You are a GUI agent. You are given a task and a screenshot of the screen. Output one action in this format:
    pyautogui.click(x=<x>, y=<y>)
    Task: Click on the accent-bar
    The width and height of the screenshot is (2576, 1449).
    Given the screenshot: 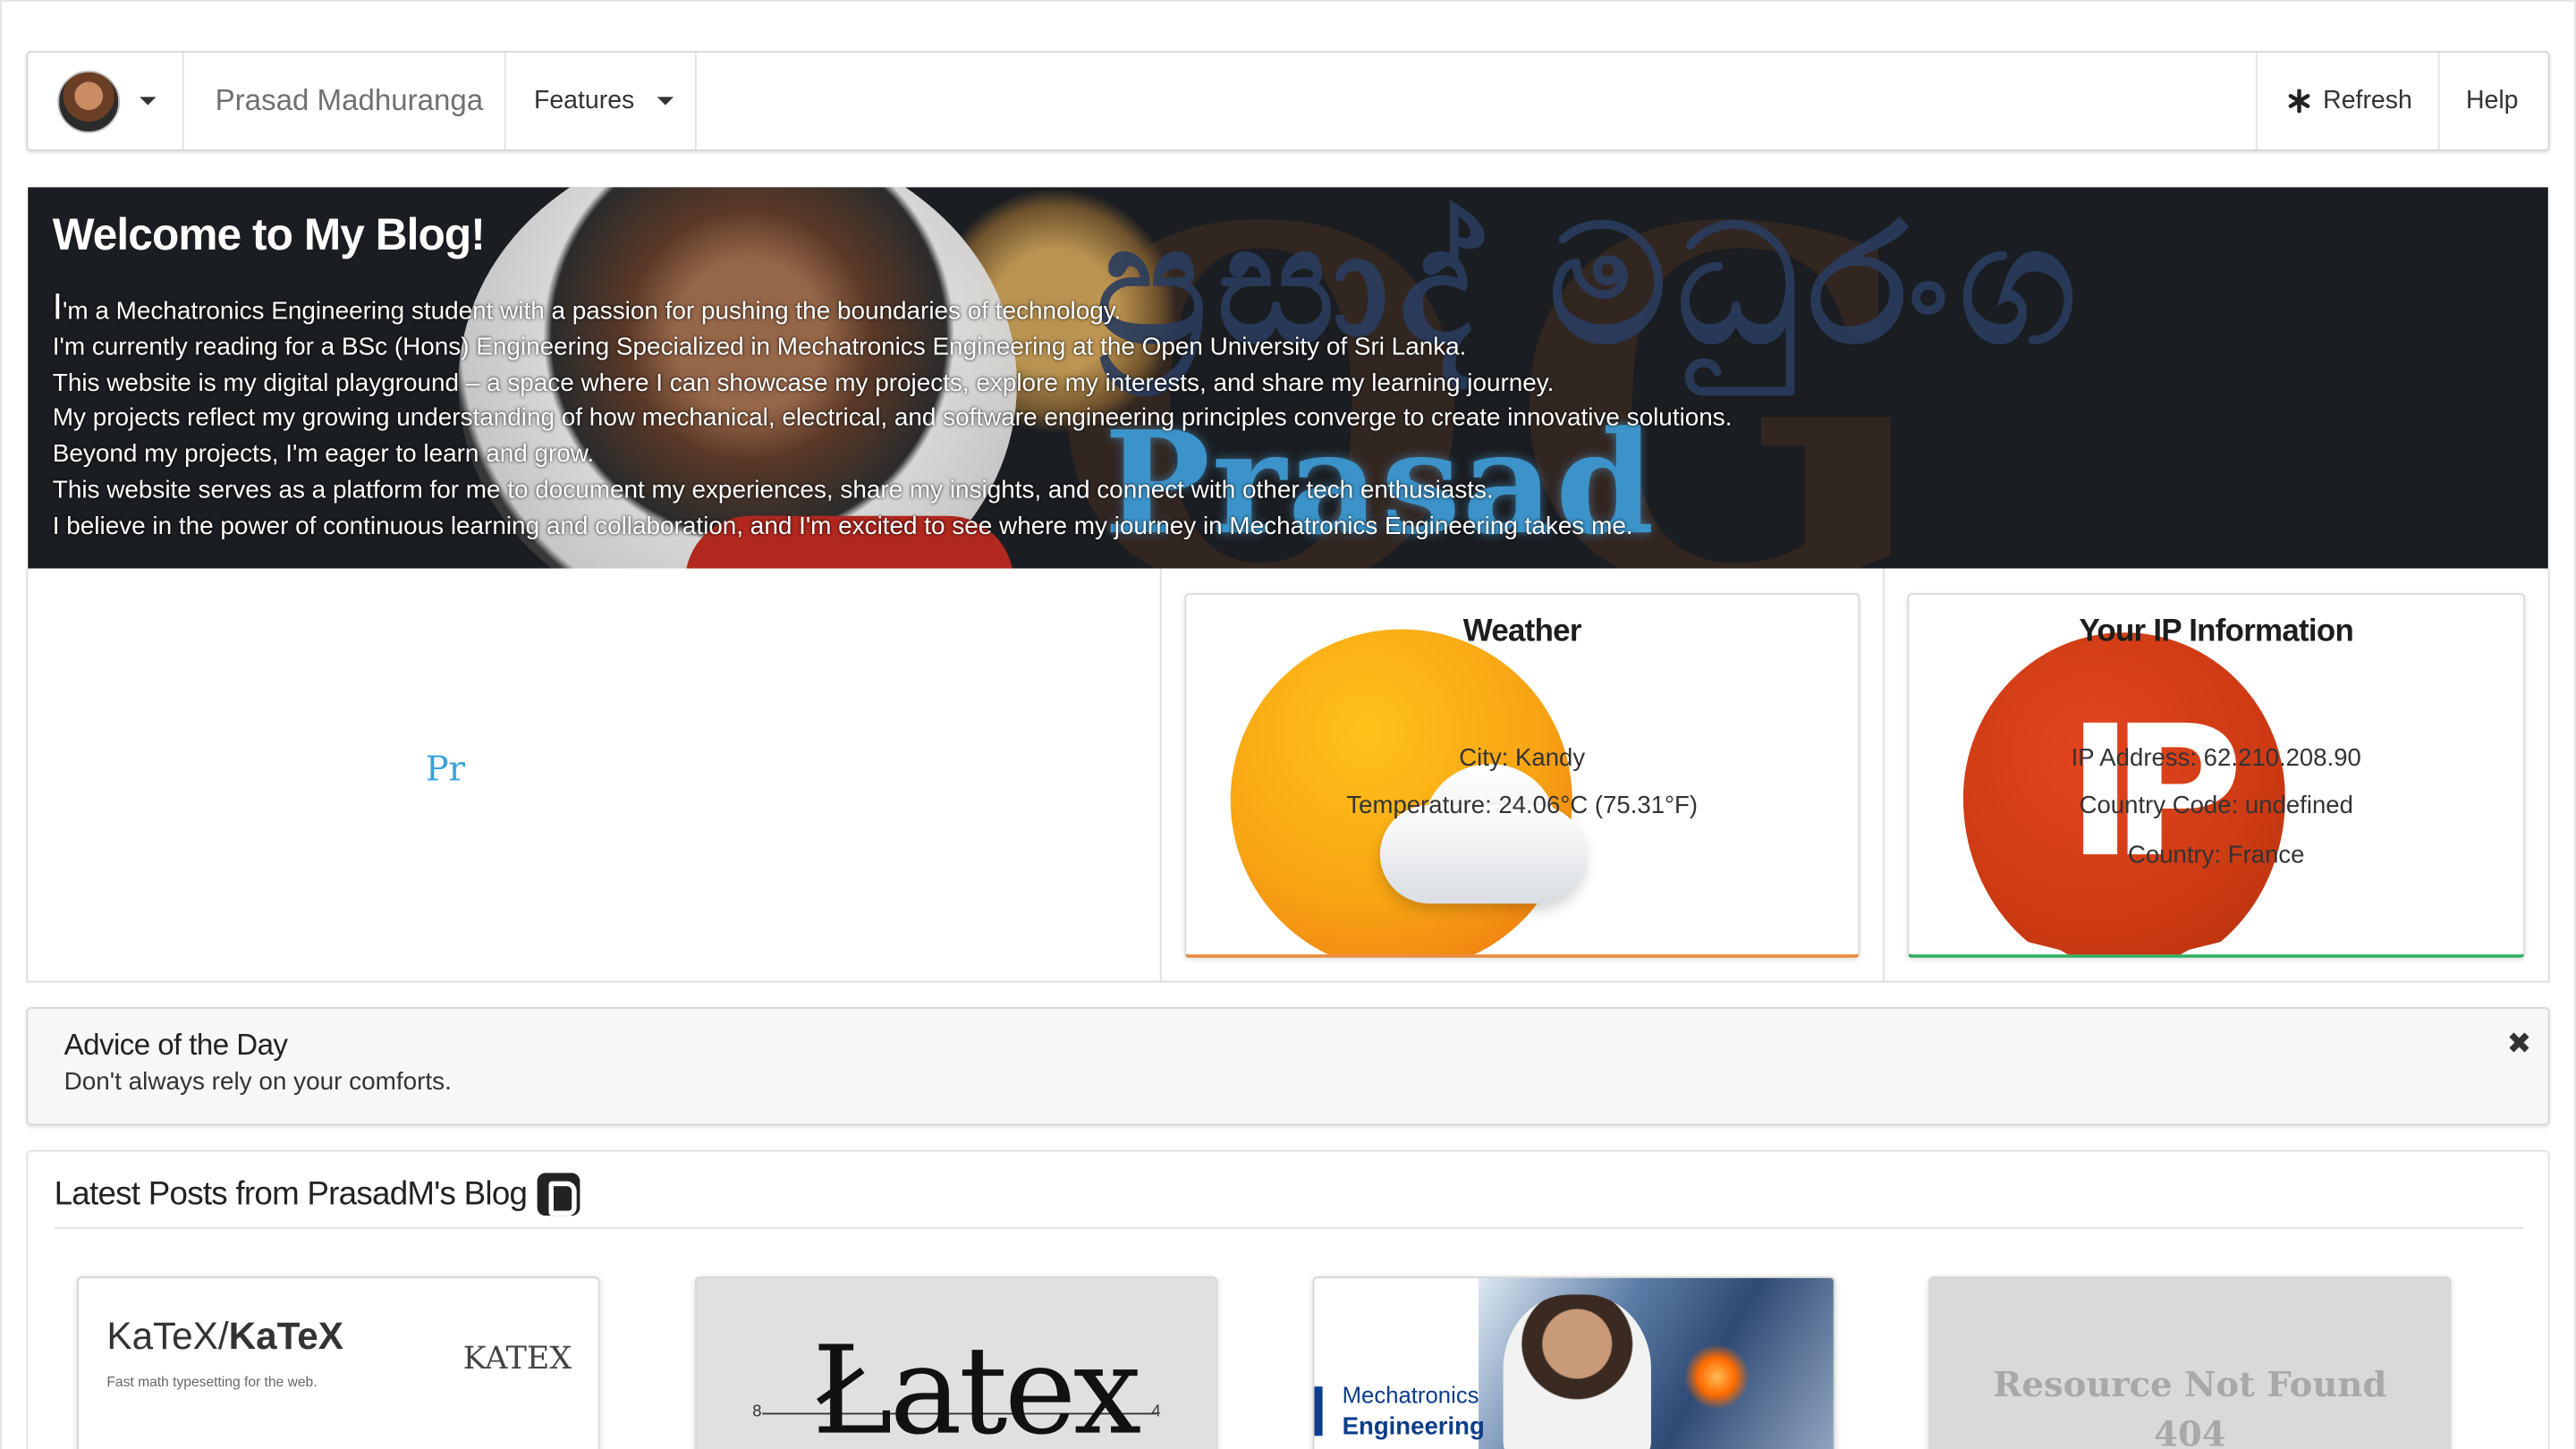 What is the action you would take?
    pyautogui.click(x=1318, y=1411)
    